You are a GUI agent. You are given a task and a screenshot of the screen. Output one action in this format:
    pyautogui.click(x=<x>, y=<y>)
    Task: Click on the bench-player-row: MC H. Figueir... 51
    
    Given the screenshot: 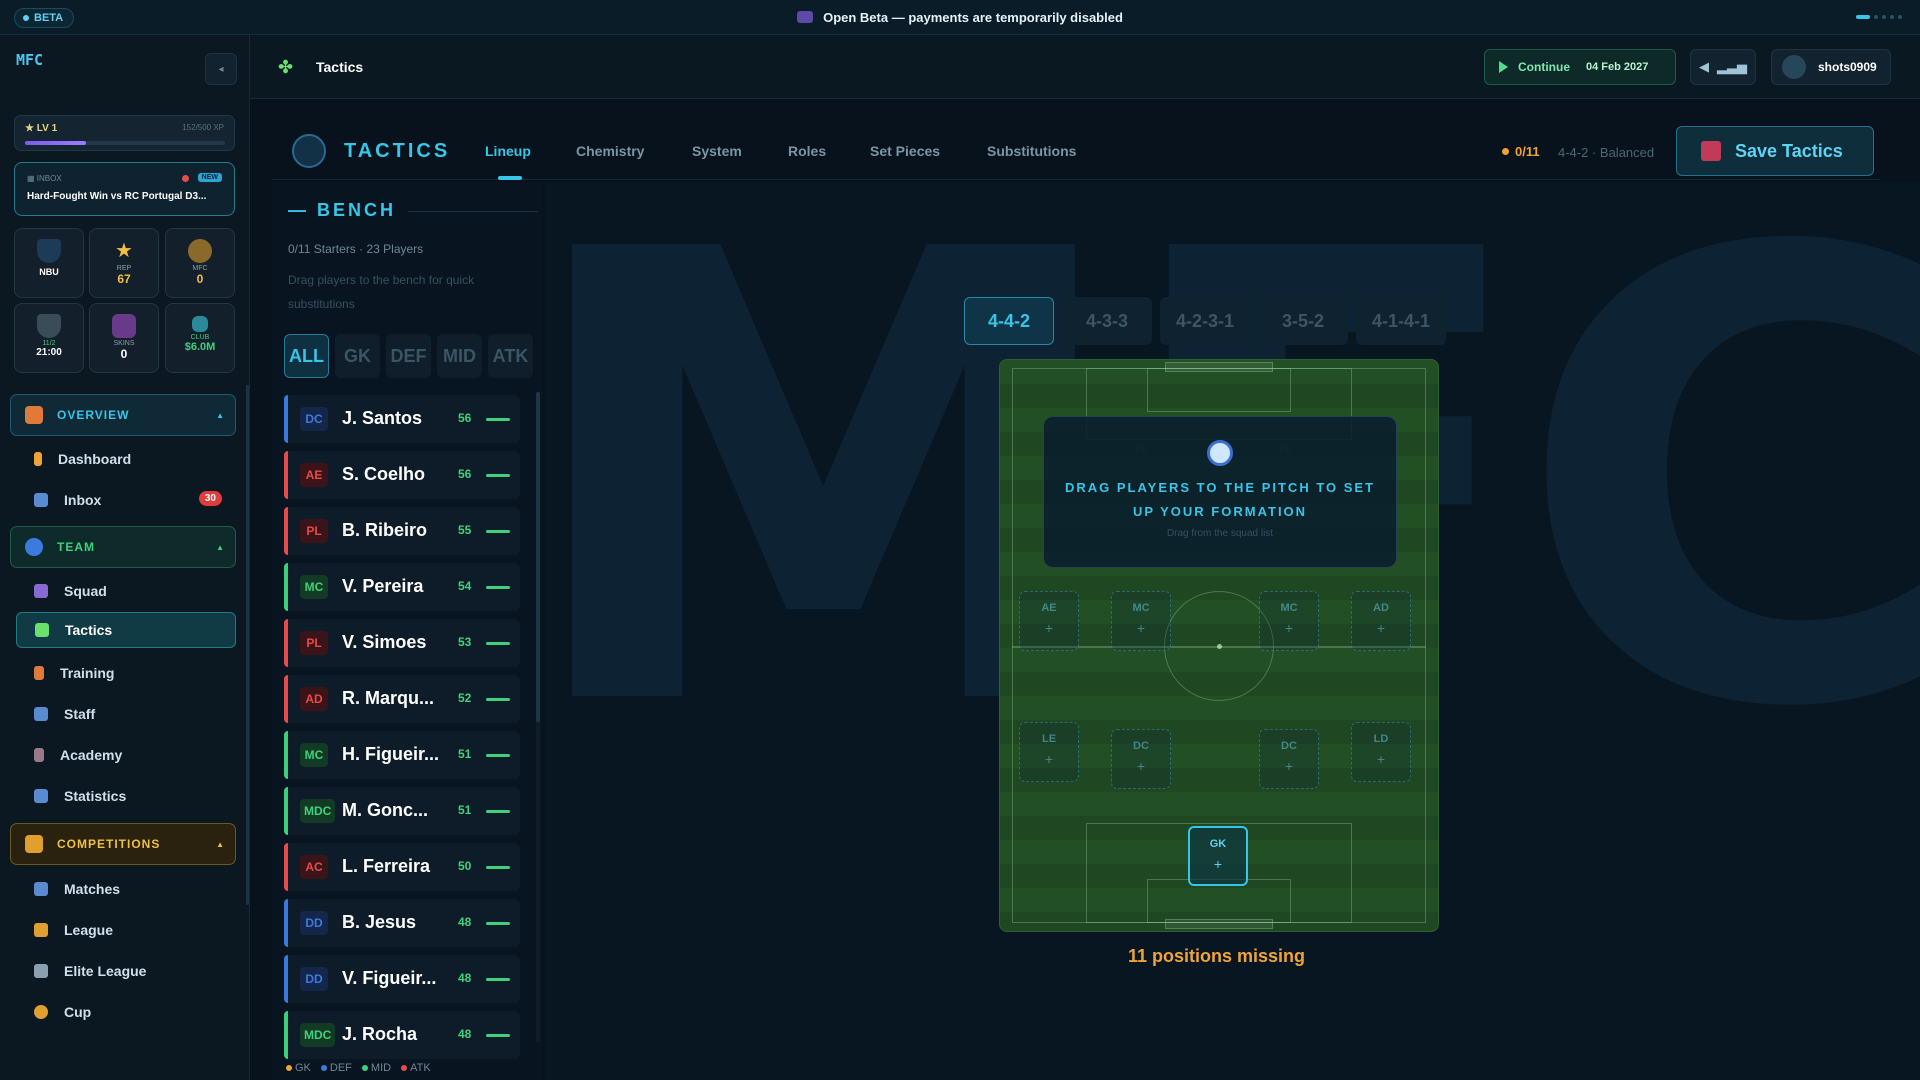 What is the action you would take?
    pyautogui.click(x=402, y=755)
    